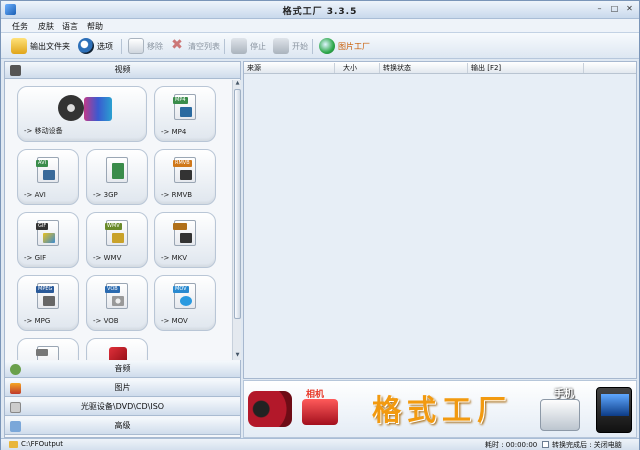  Describe the element at coordinates (118, 353) in the screenshot. I see `flash-icon` at that location.